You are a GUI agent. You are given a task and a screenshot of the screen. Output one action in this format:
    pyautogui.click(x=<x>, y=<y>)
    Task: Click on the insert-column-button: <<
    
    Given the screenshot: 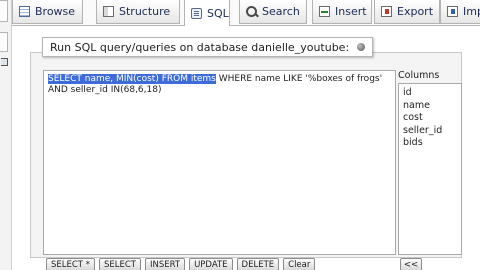 What is the action you would take?
    pyautogui.click(x=411, y=264)
    